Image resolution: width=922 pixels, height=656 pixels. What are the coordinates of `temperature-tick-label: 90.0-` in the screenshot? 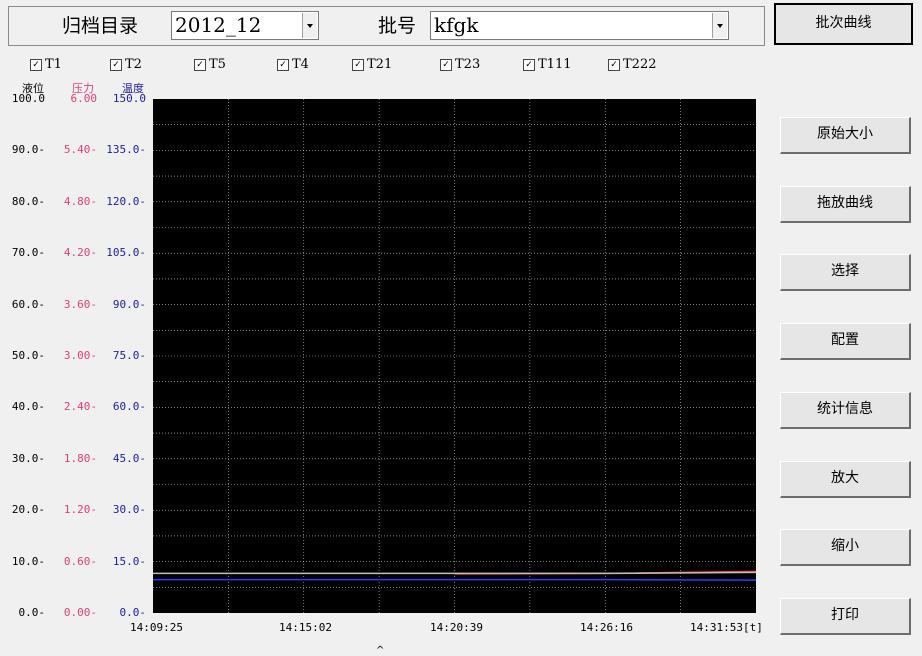 It's located at (129, 304).